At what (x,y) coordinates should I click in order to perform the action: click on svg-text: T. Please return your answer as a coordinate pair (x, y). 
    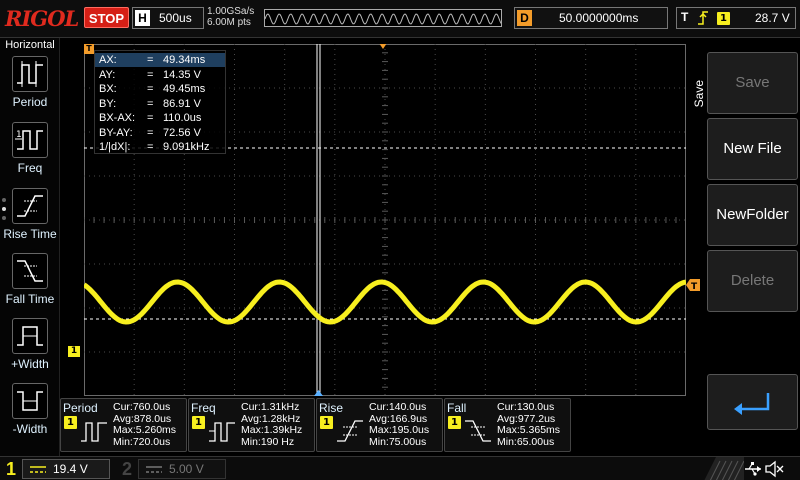
    Looking at the image, I should click on (694, 286).